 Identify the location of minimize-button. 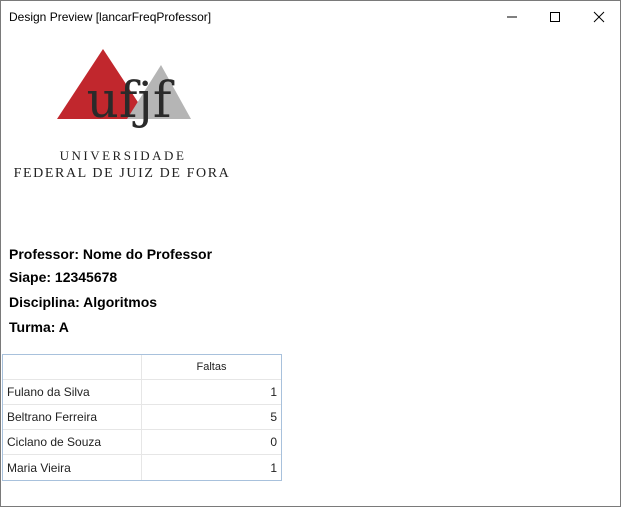
(512, 17).